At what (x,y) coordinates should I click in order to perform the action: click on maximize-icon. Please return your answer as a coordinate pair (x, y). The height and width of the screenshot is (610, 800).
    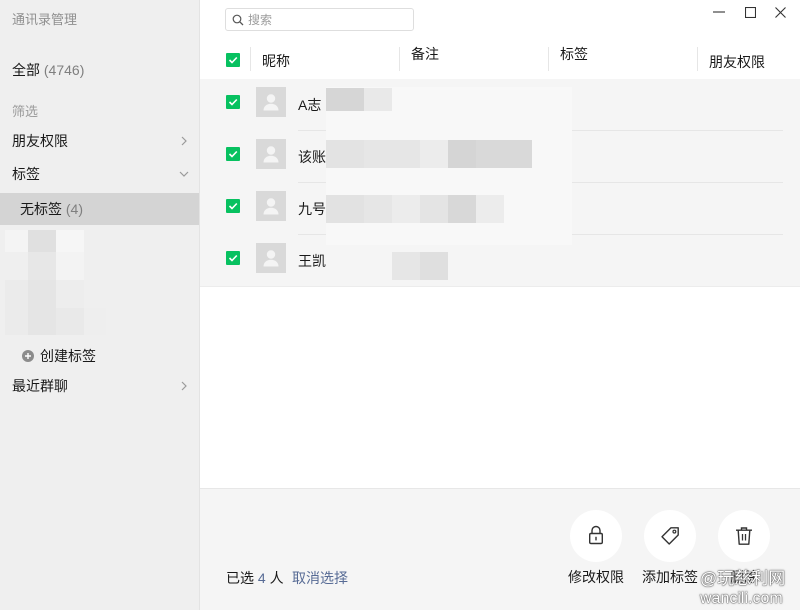
    Looking at the image, I should click on (750, 12).